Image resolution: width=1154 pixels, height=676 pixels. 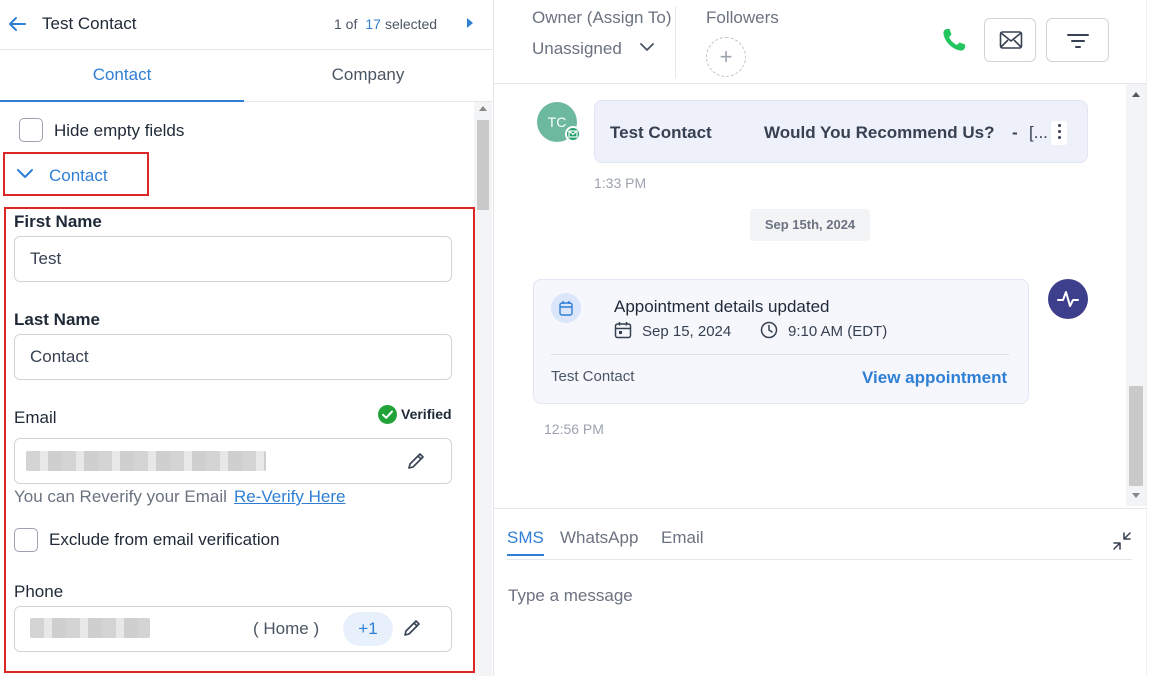 I want to click on conversation-header: Owner (Assign To) Unassigned Followers +, so click(x=820, y=42).